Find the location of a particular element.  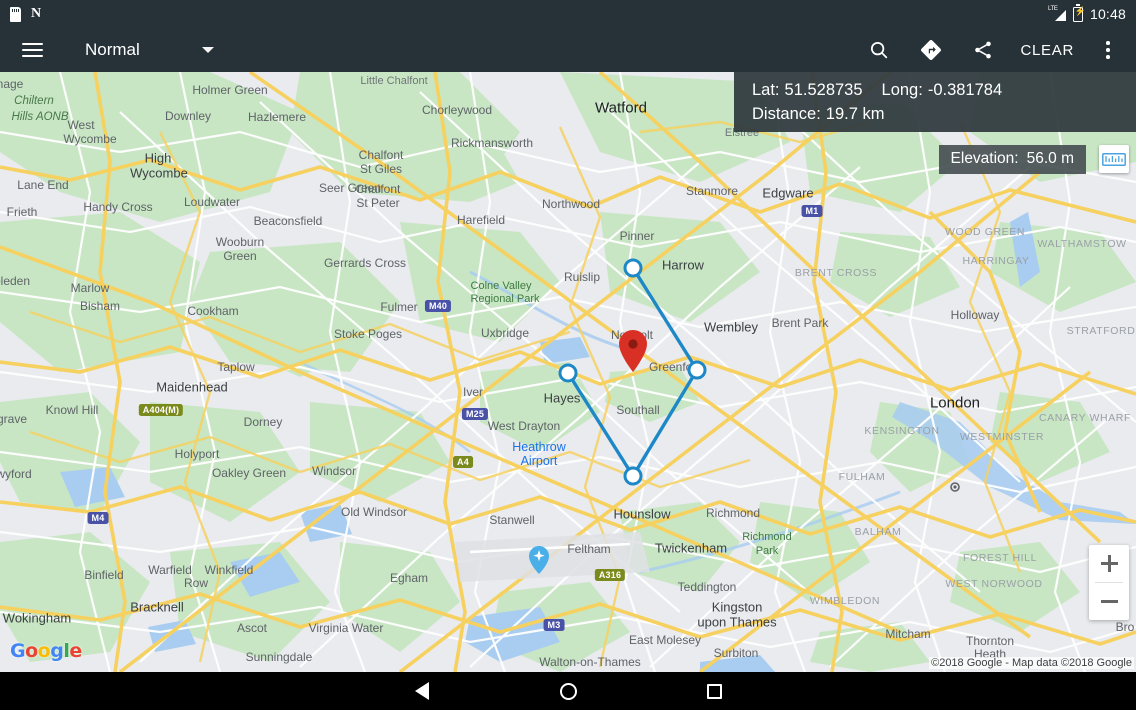

measure-polyline is located at coordinates (632, 372).